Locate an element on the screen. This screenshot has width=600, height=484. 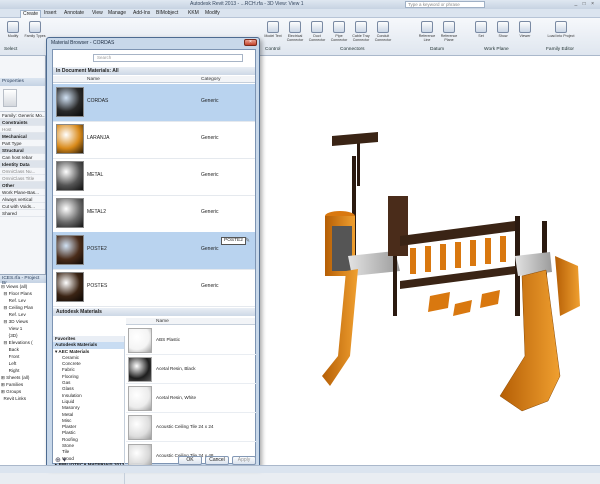
tree-item: Revit Links is located at coordinates (23, 398).